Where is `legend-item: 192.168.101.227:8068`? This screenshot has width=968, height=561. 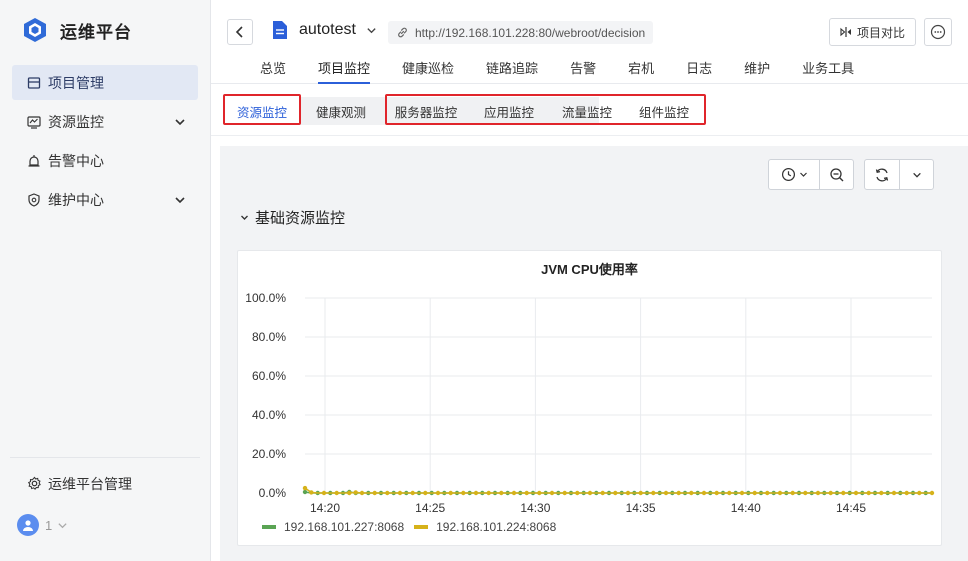
legend-item: 192.168.101.227:8068 is located at coordinates (333, 527).